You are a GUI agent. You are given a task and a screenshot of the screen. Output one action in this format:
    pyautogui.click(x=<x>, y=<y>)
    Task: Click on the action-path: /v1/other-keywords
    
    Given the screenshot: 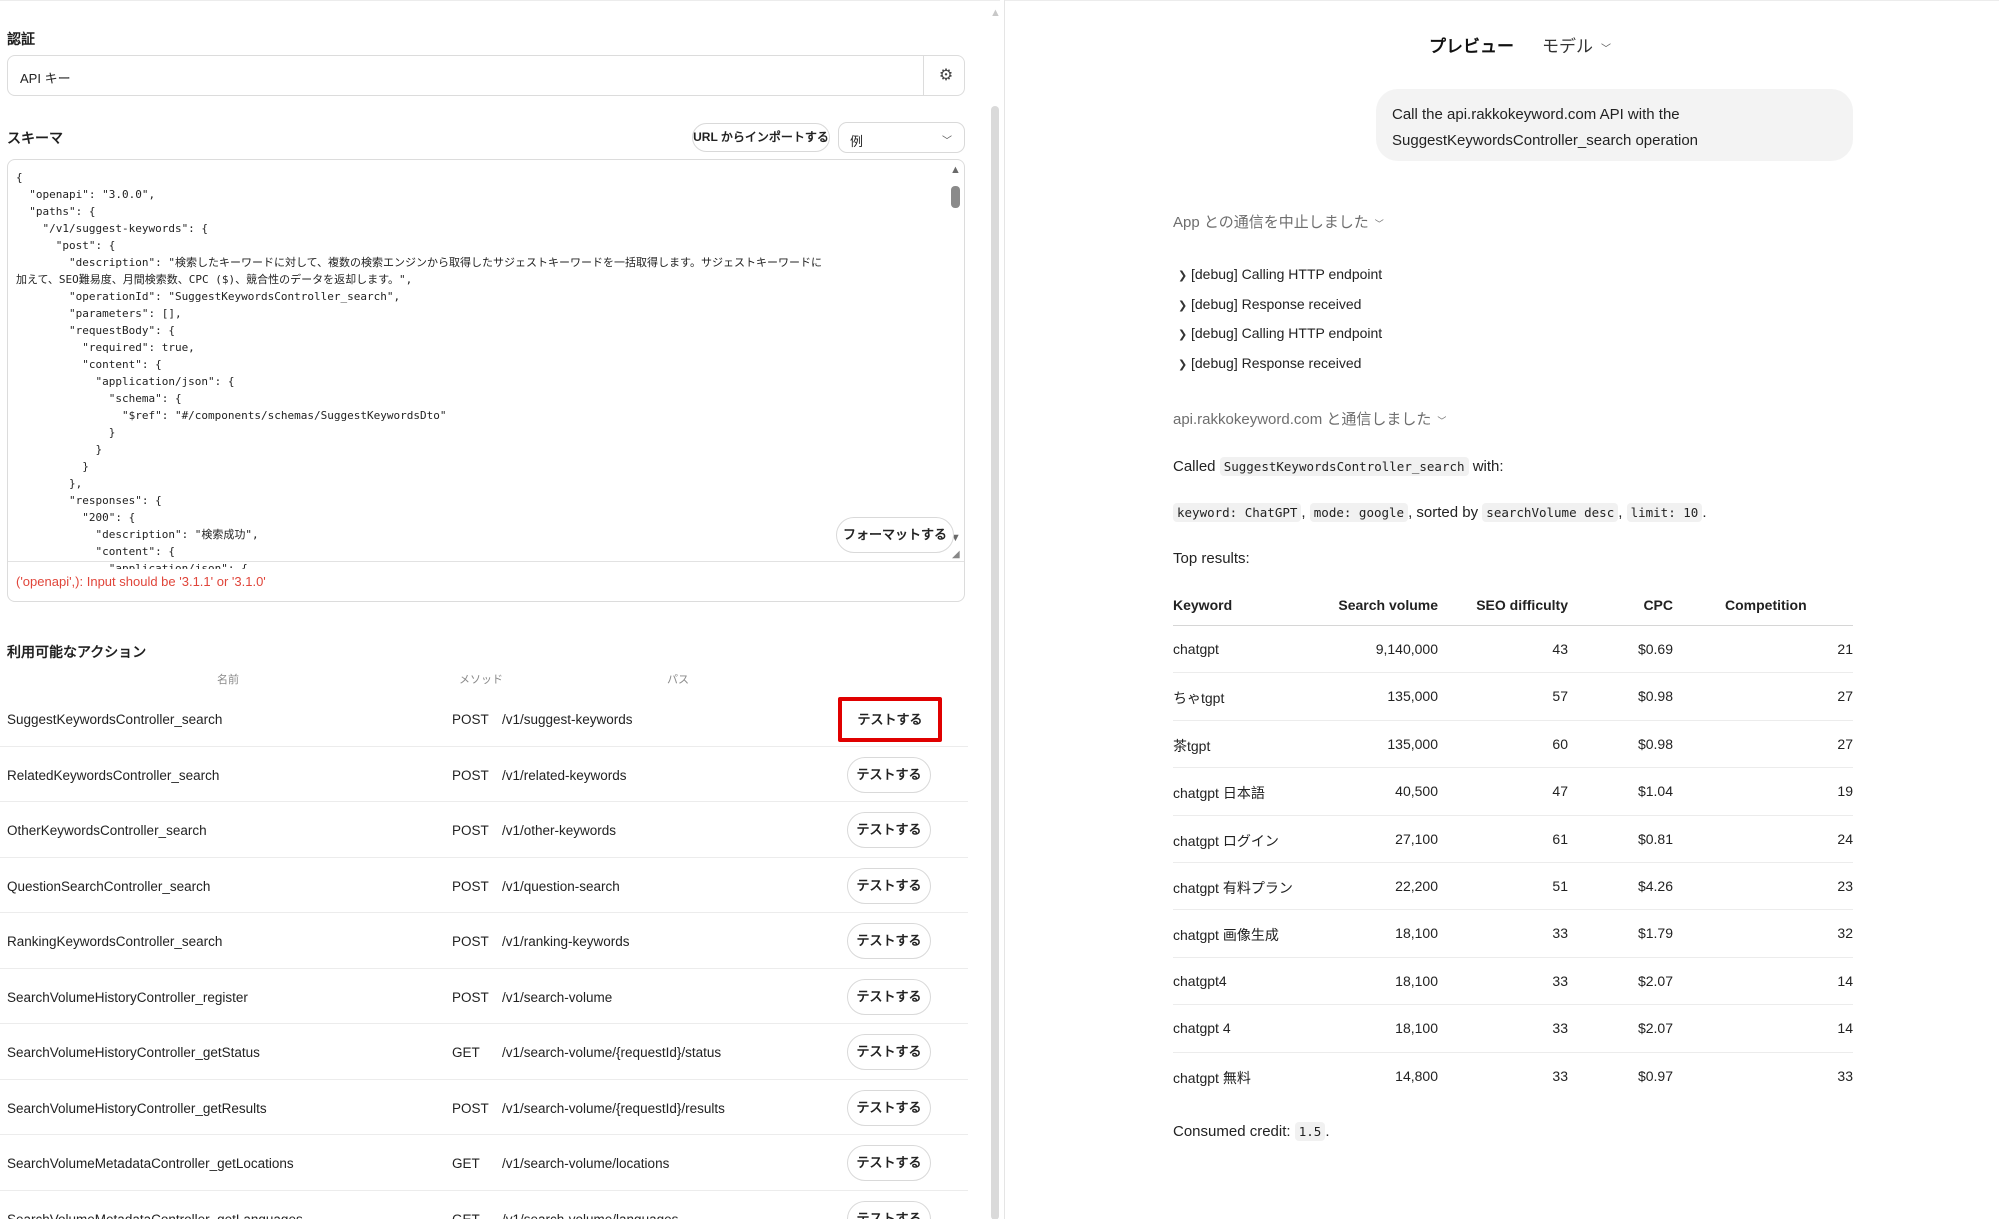 What is the action you would take?
    pyautogui.click(x=559, y=830)
    